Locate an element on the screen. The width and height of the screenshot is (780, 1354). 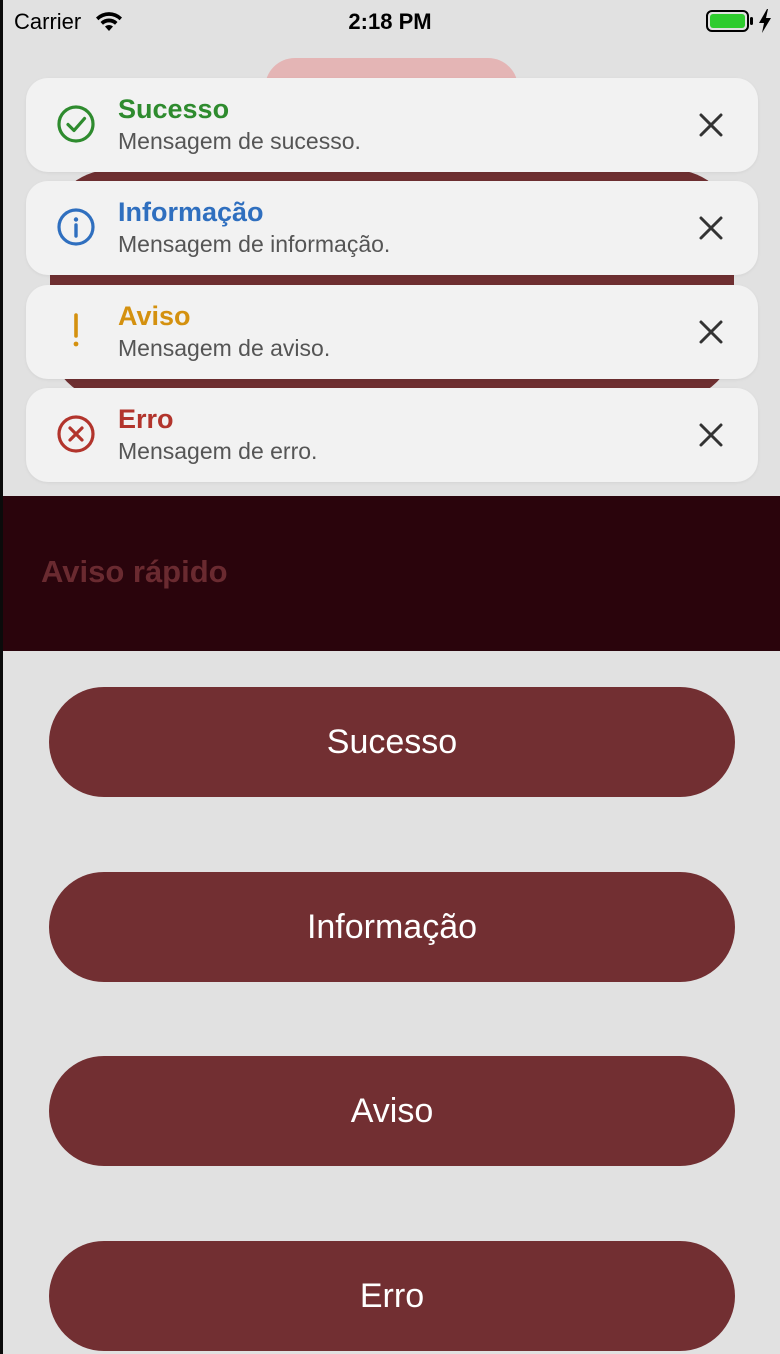
toast-message: Mensagem de informação. is located at coordinates (254, 244).